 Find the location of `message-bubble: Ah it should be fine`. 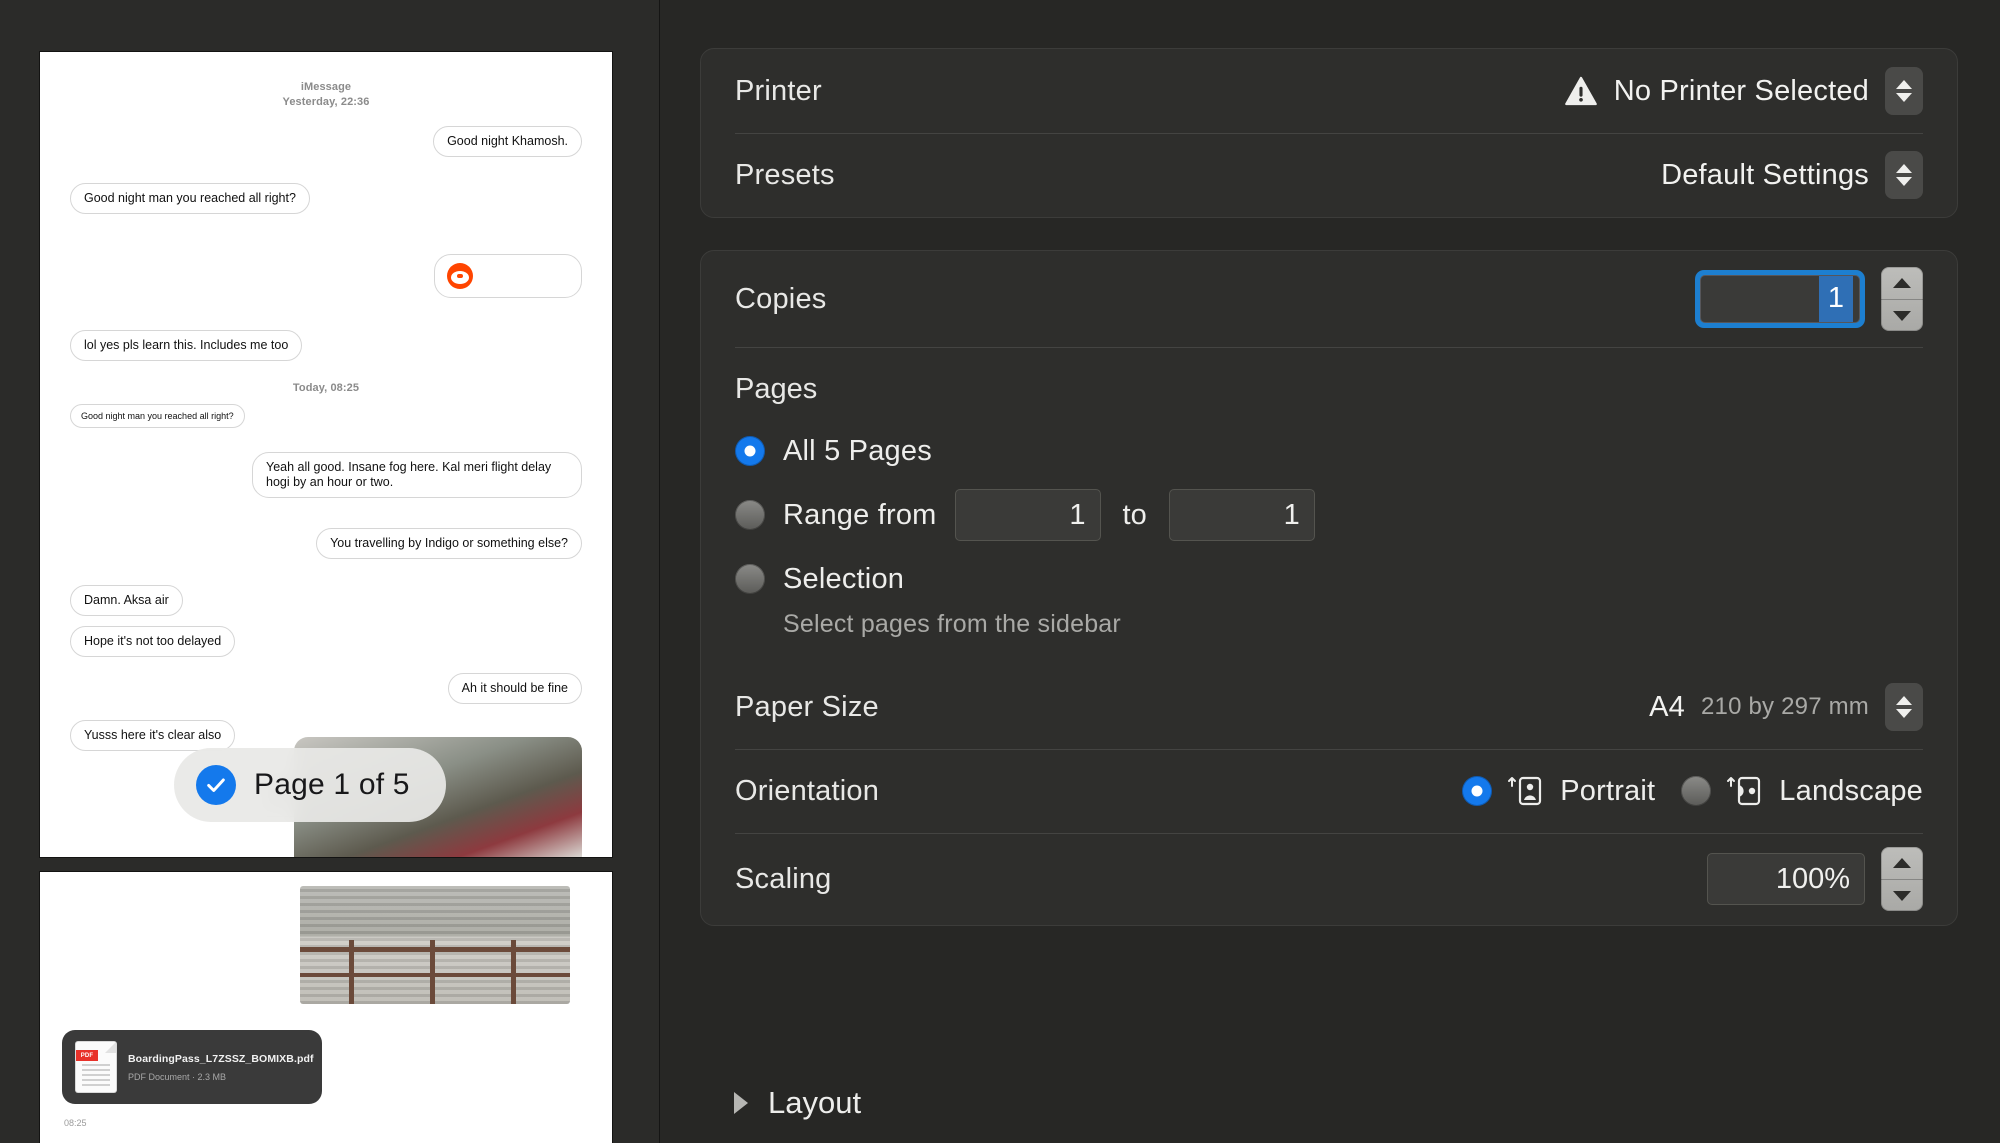

message-bubble: Ah it should be fine is located at coordinates (514, 688).